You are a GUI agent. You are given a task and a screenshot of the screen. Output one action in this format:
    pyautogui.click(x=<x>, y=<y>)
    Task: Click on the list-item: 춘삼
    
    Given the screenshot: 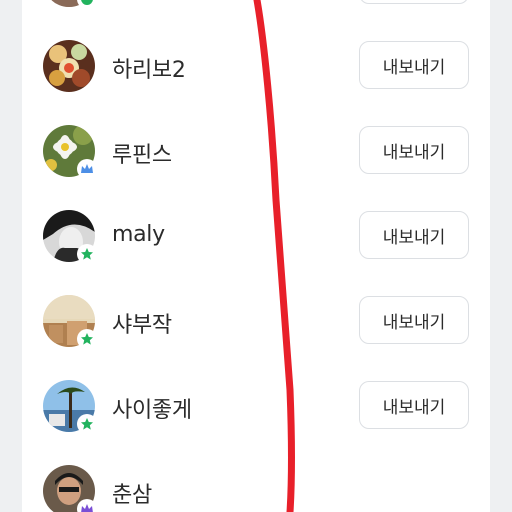 What is the action you would take?
    pyautogui.click(x=256, y=482)
    